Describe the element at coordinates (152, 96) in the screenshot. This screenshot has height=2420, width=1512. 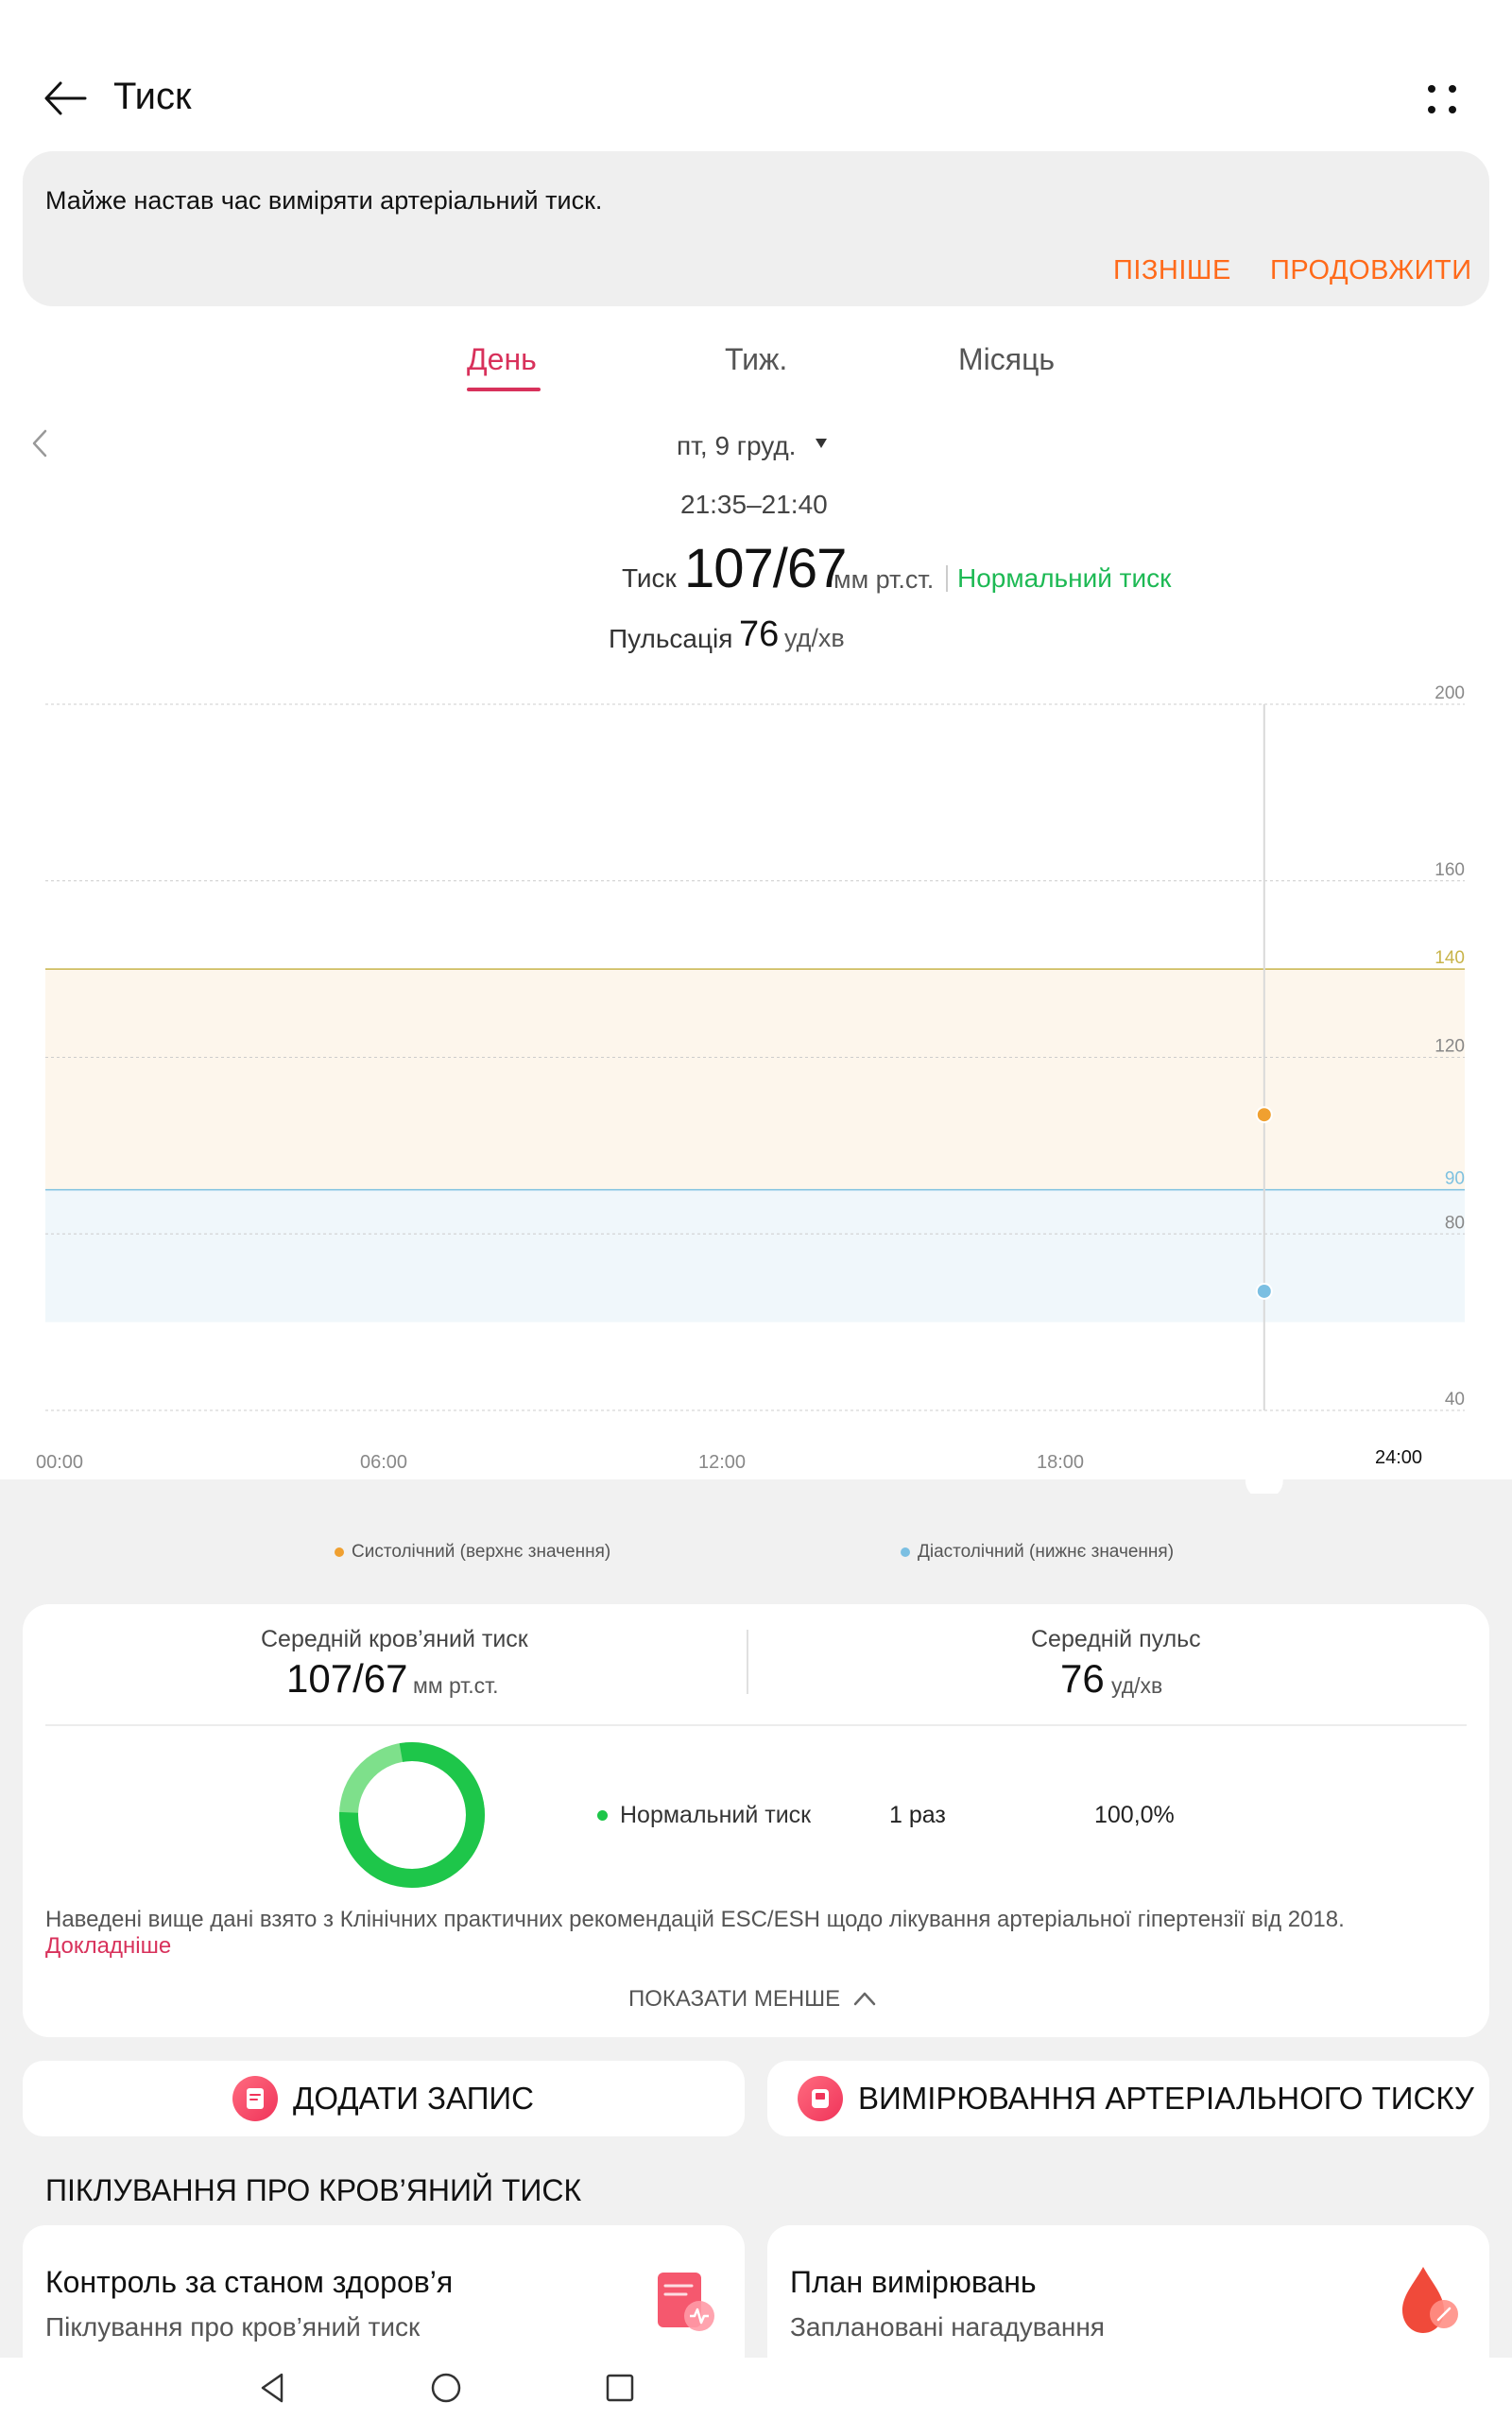
I see `page-title: Тиск` at that location.